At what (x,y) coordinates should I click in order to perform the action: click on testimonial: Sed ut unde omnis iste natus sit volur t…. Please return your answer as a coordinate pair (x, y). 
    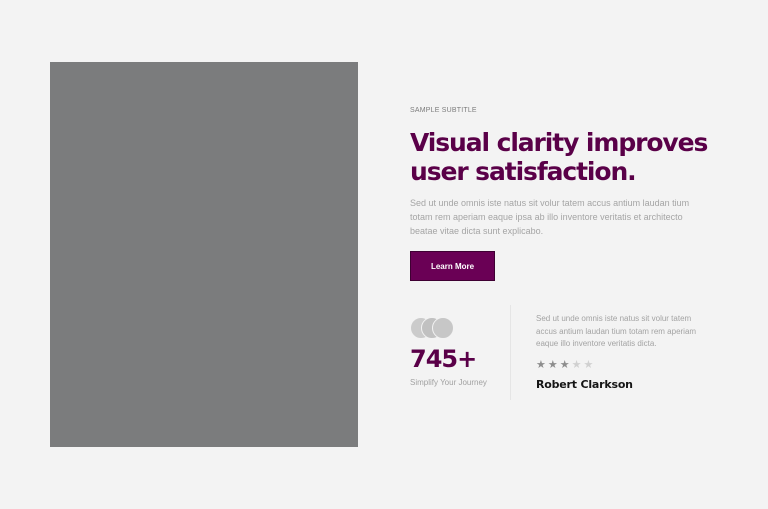
    Looking at the image, I should click on (625, 352).